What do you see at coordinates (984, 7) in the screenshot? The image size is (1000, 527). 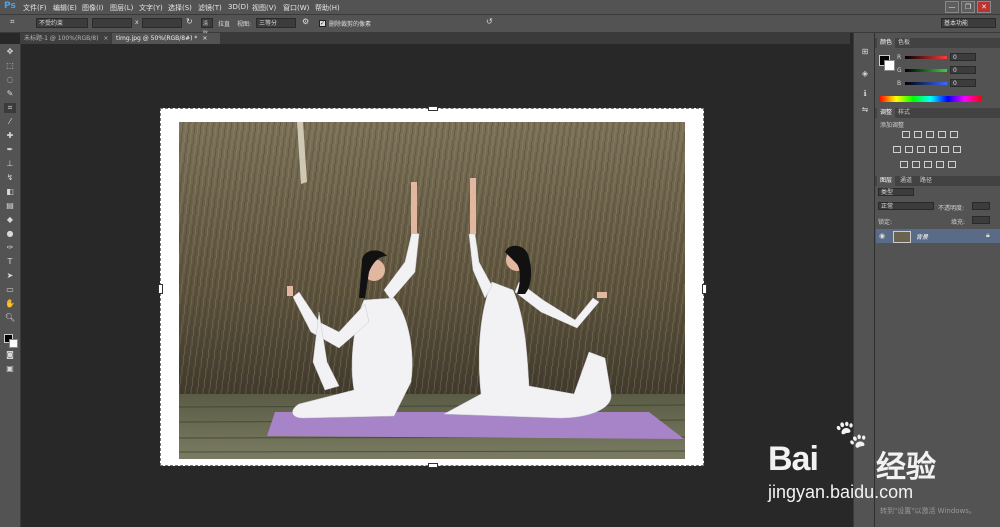 I see `close-button: ✕` at bounding box center [984, 7].